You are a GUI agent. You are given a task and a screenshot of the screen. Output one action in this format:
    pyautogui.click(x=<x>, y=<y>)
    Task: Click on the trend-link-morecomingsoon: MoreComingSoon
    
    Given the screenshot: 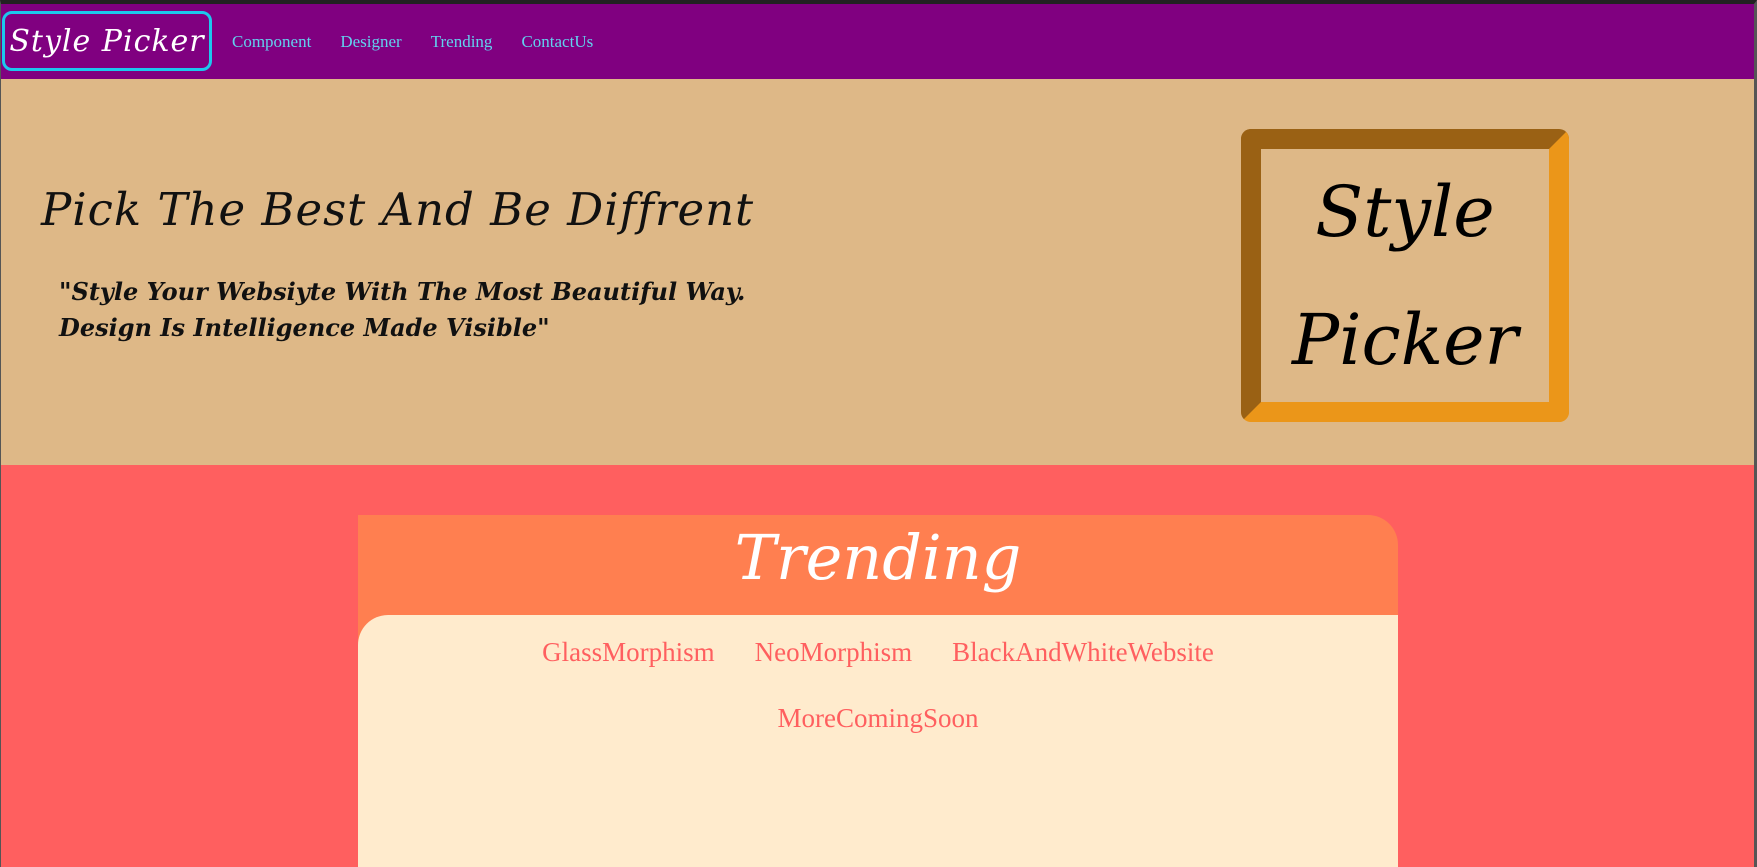 What is the action you would take?
    pyautogui.click(x=877, y=718)
    